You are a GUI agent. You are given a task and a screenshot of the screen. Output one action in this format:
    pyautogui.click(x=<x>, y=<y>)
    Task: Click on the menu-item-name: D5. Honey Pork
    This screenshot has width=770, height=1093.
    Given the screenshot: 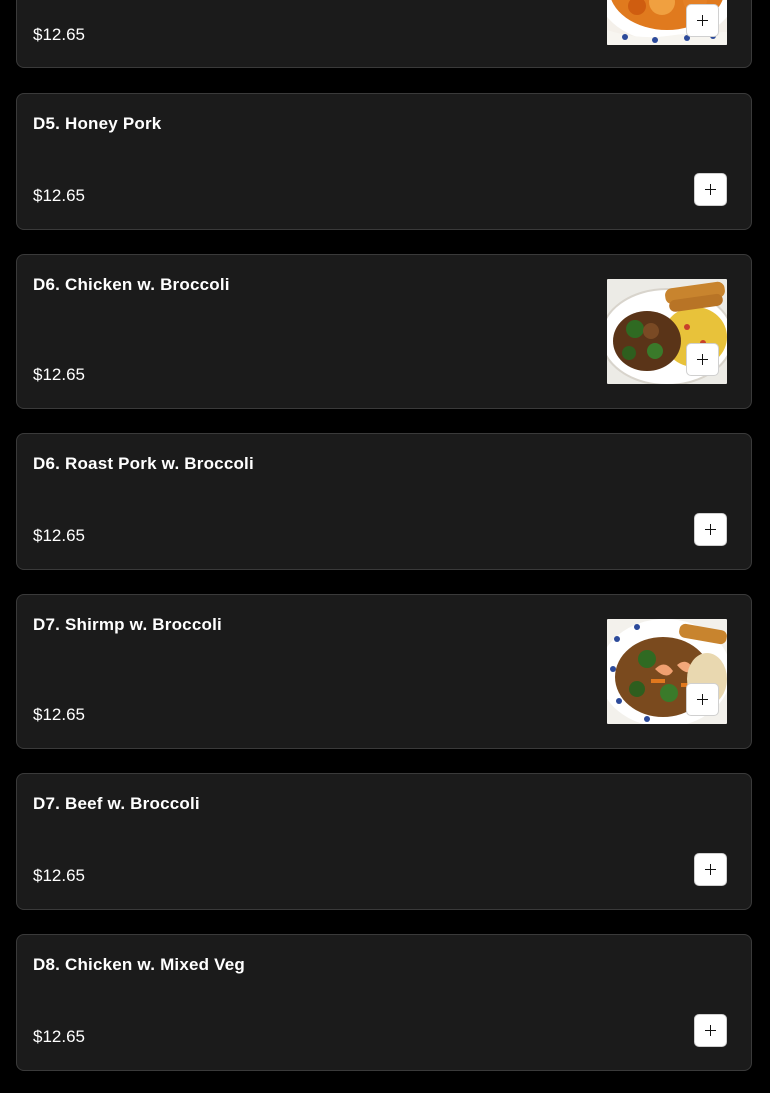 What is the action you would take?
    pyautogui.click(x=97, y=123)
    